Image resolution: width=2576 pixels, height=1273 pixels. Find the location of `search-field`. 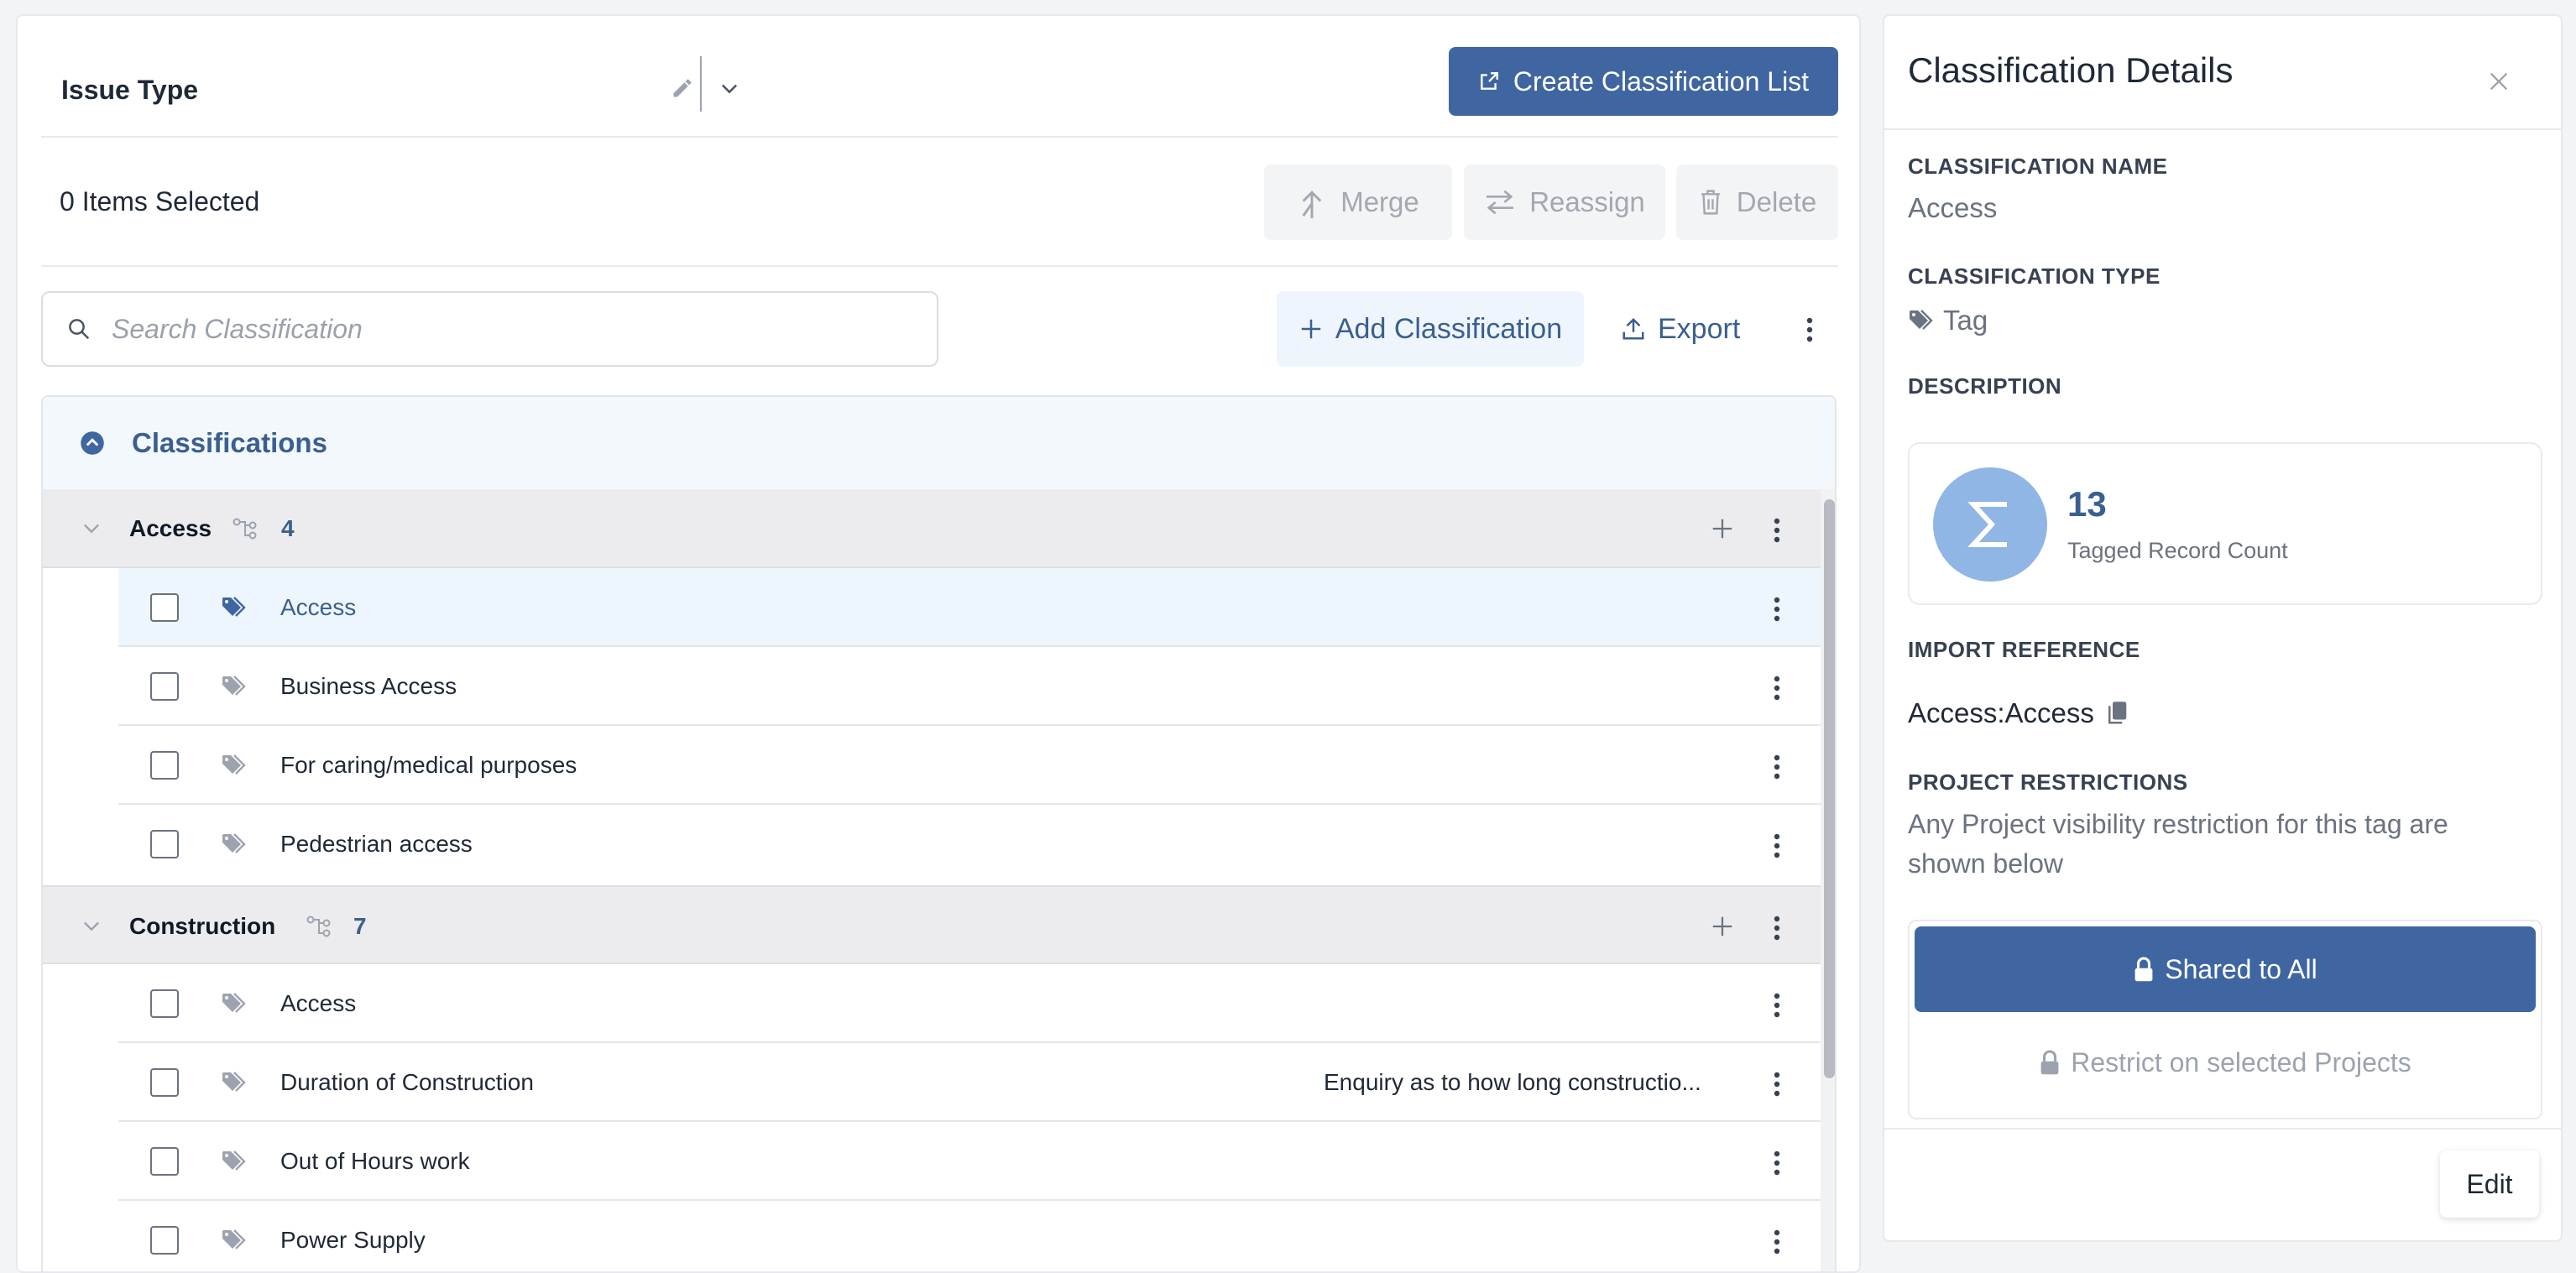

search-field is located at coordinates (489, 329).